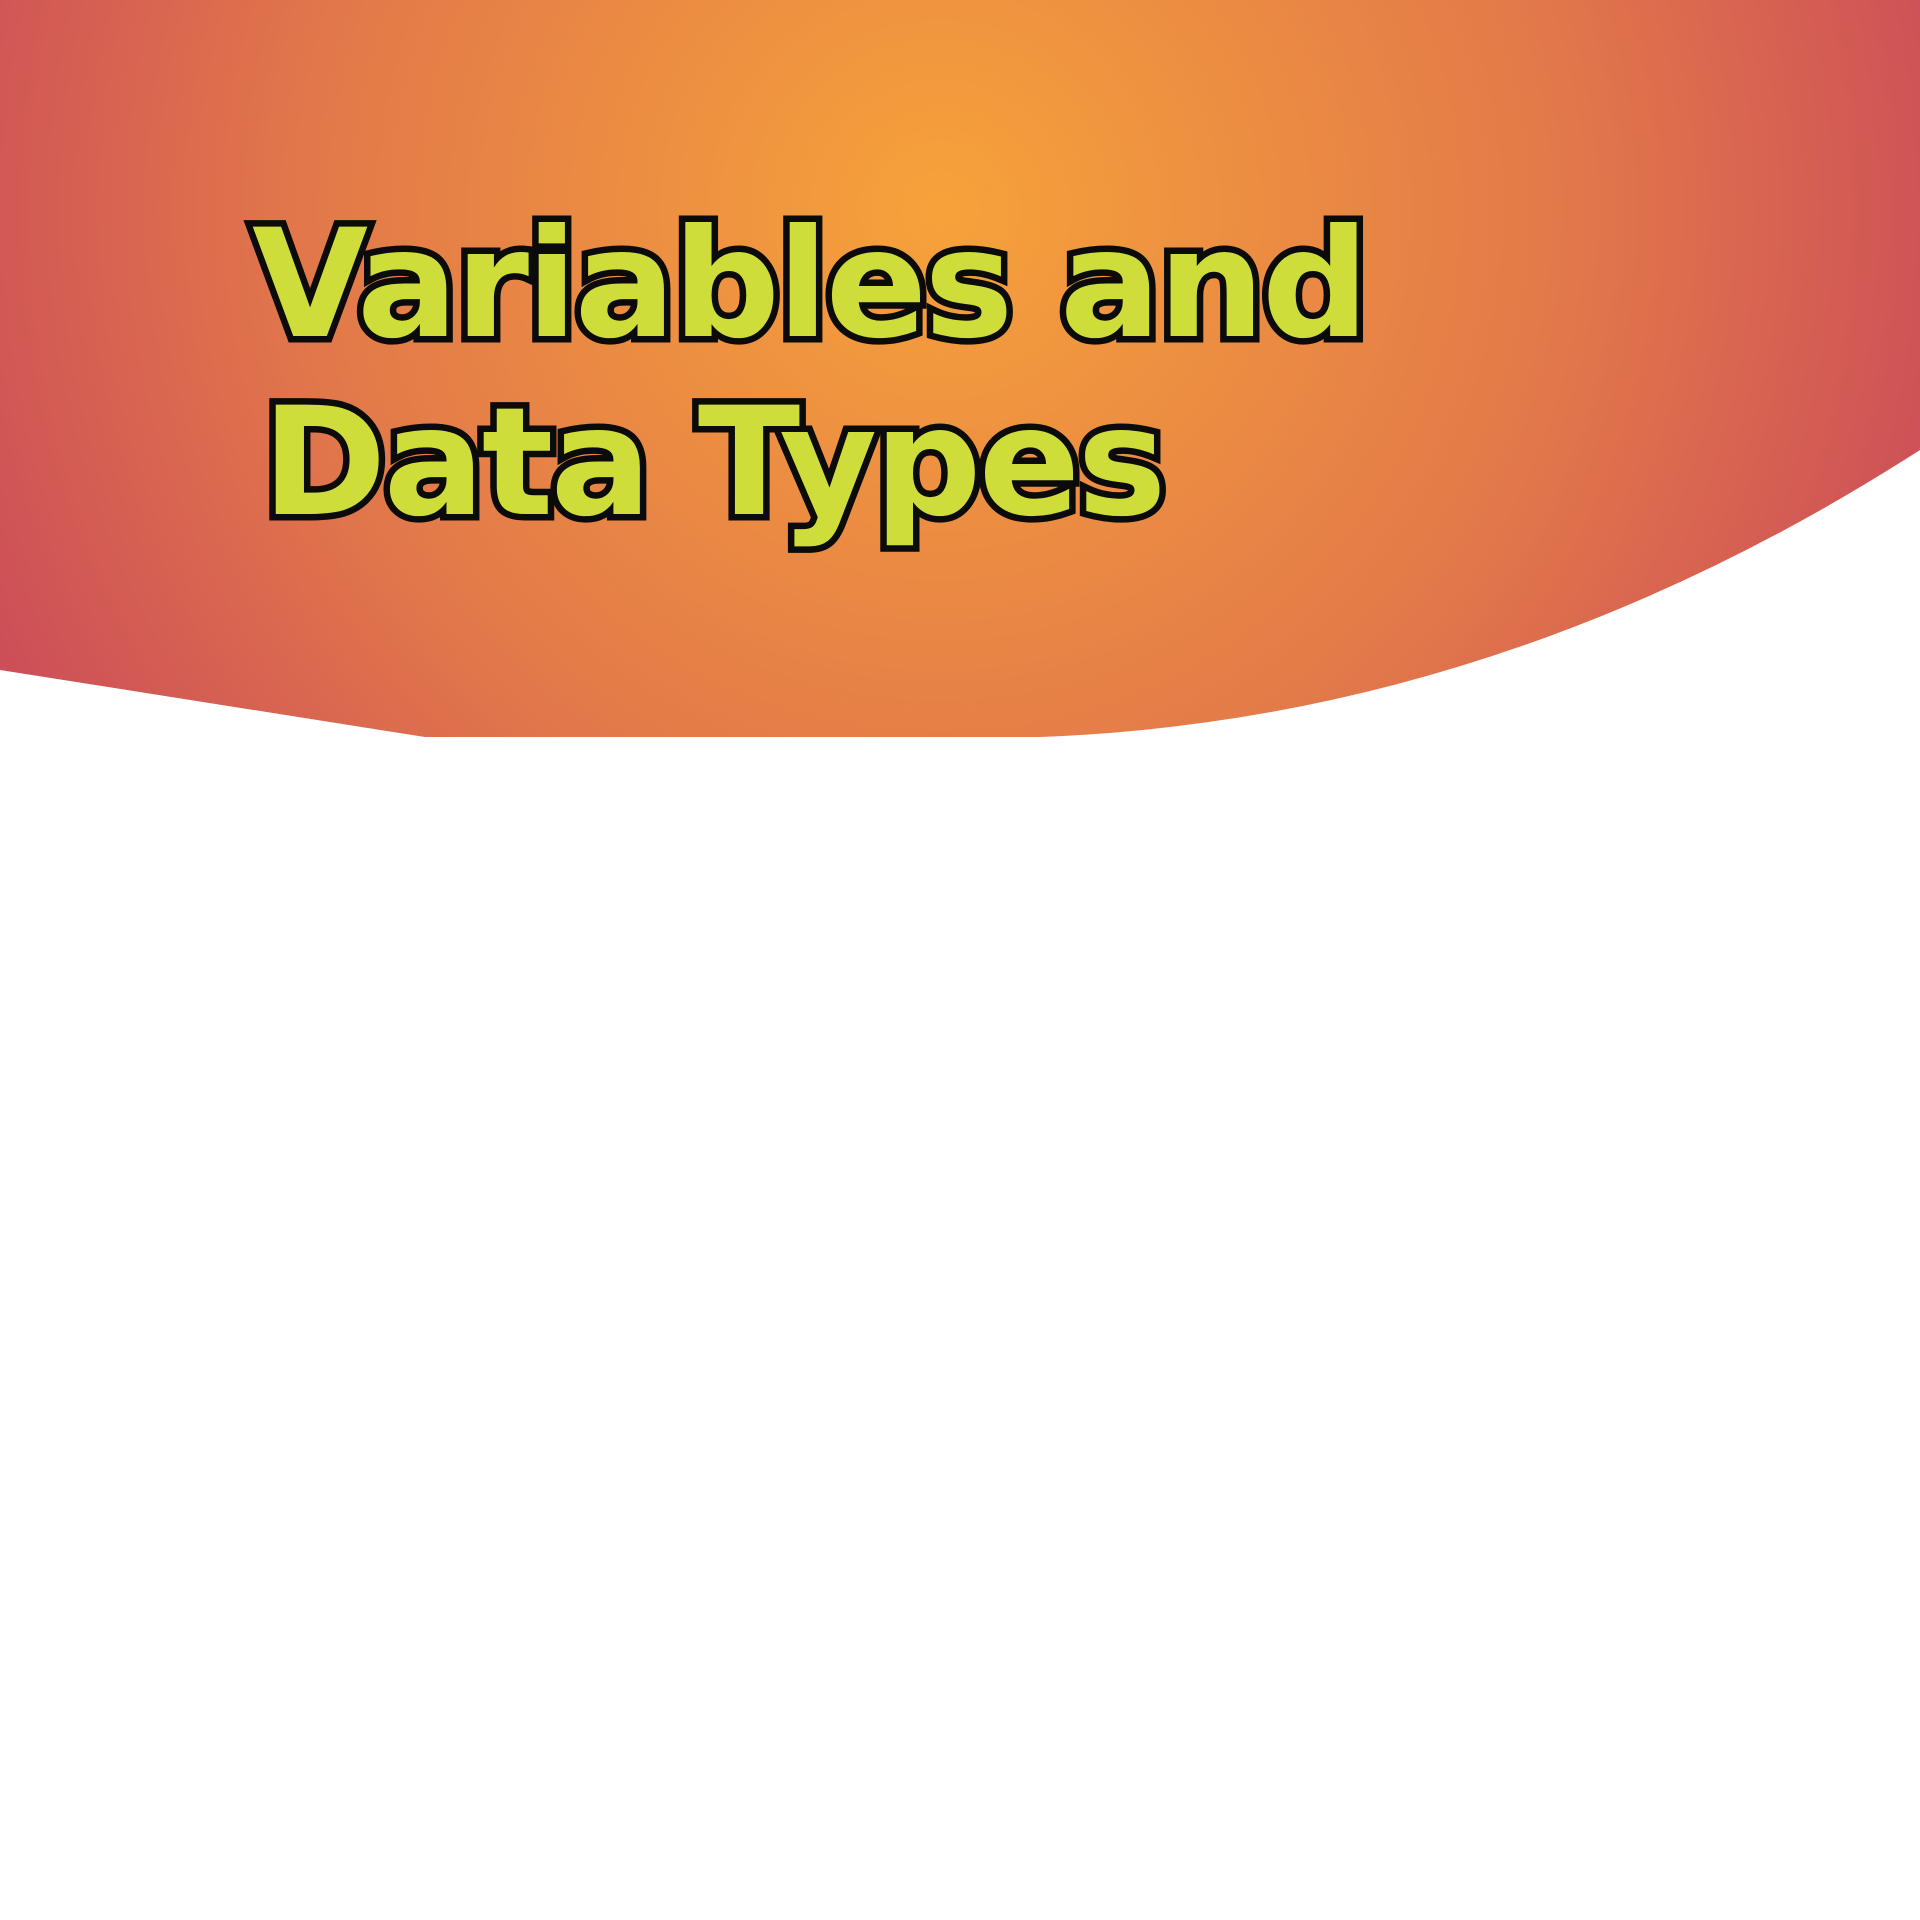 The image size is (1920, 1920). What do you see at coordinates (715, 463) in the screenshot?
I see `title-line-2: Data Types` at bounding box center [715, 463].